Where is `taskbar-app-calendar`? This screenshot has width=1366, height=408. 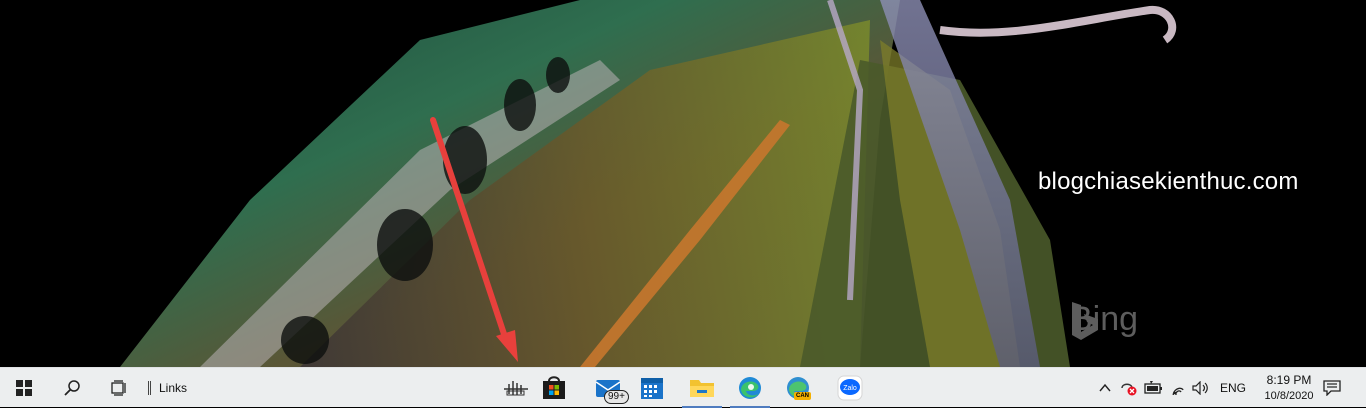 taskbar-app-calendar is located at coordinates (652, 388).